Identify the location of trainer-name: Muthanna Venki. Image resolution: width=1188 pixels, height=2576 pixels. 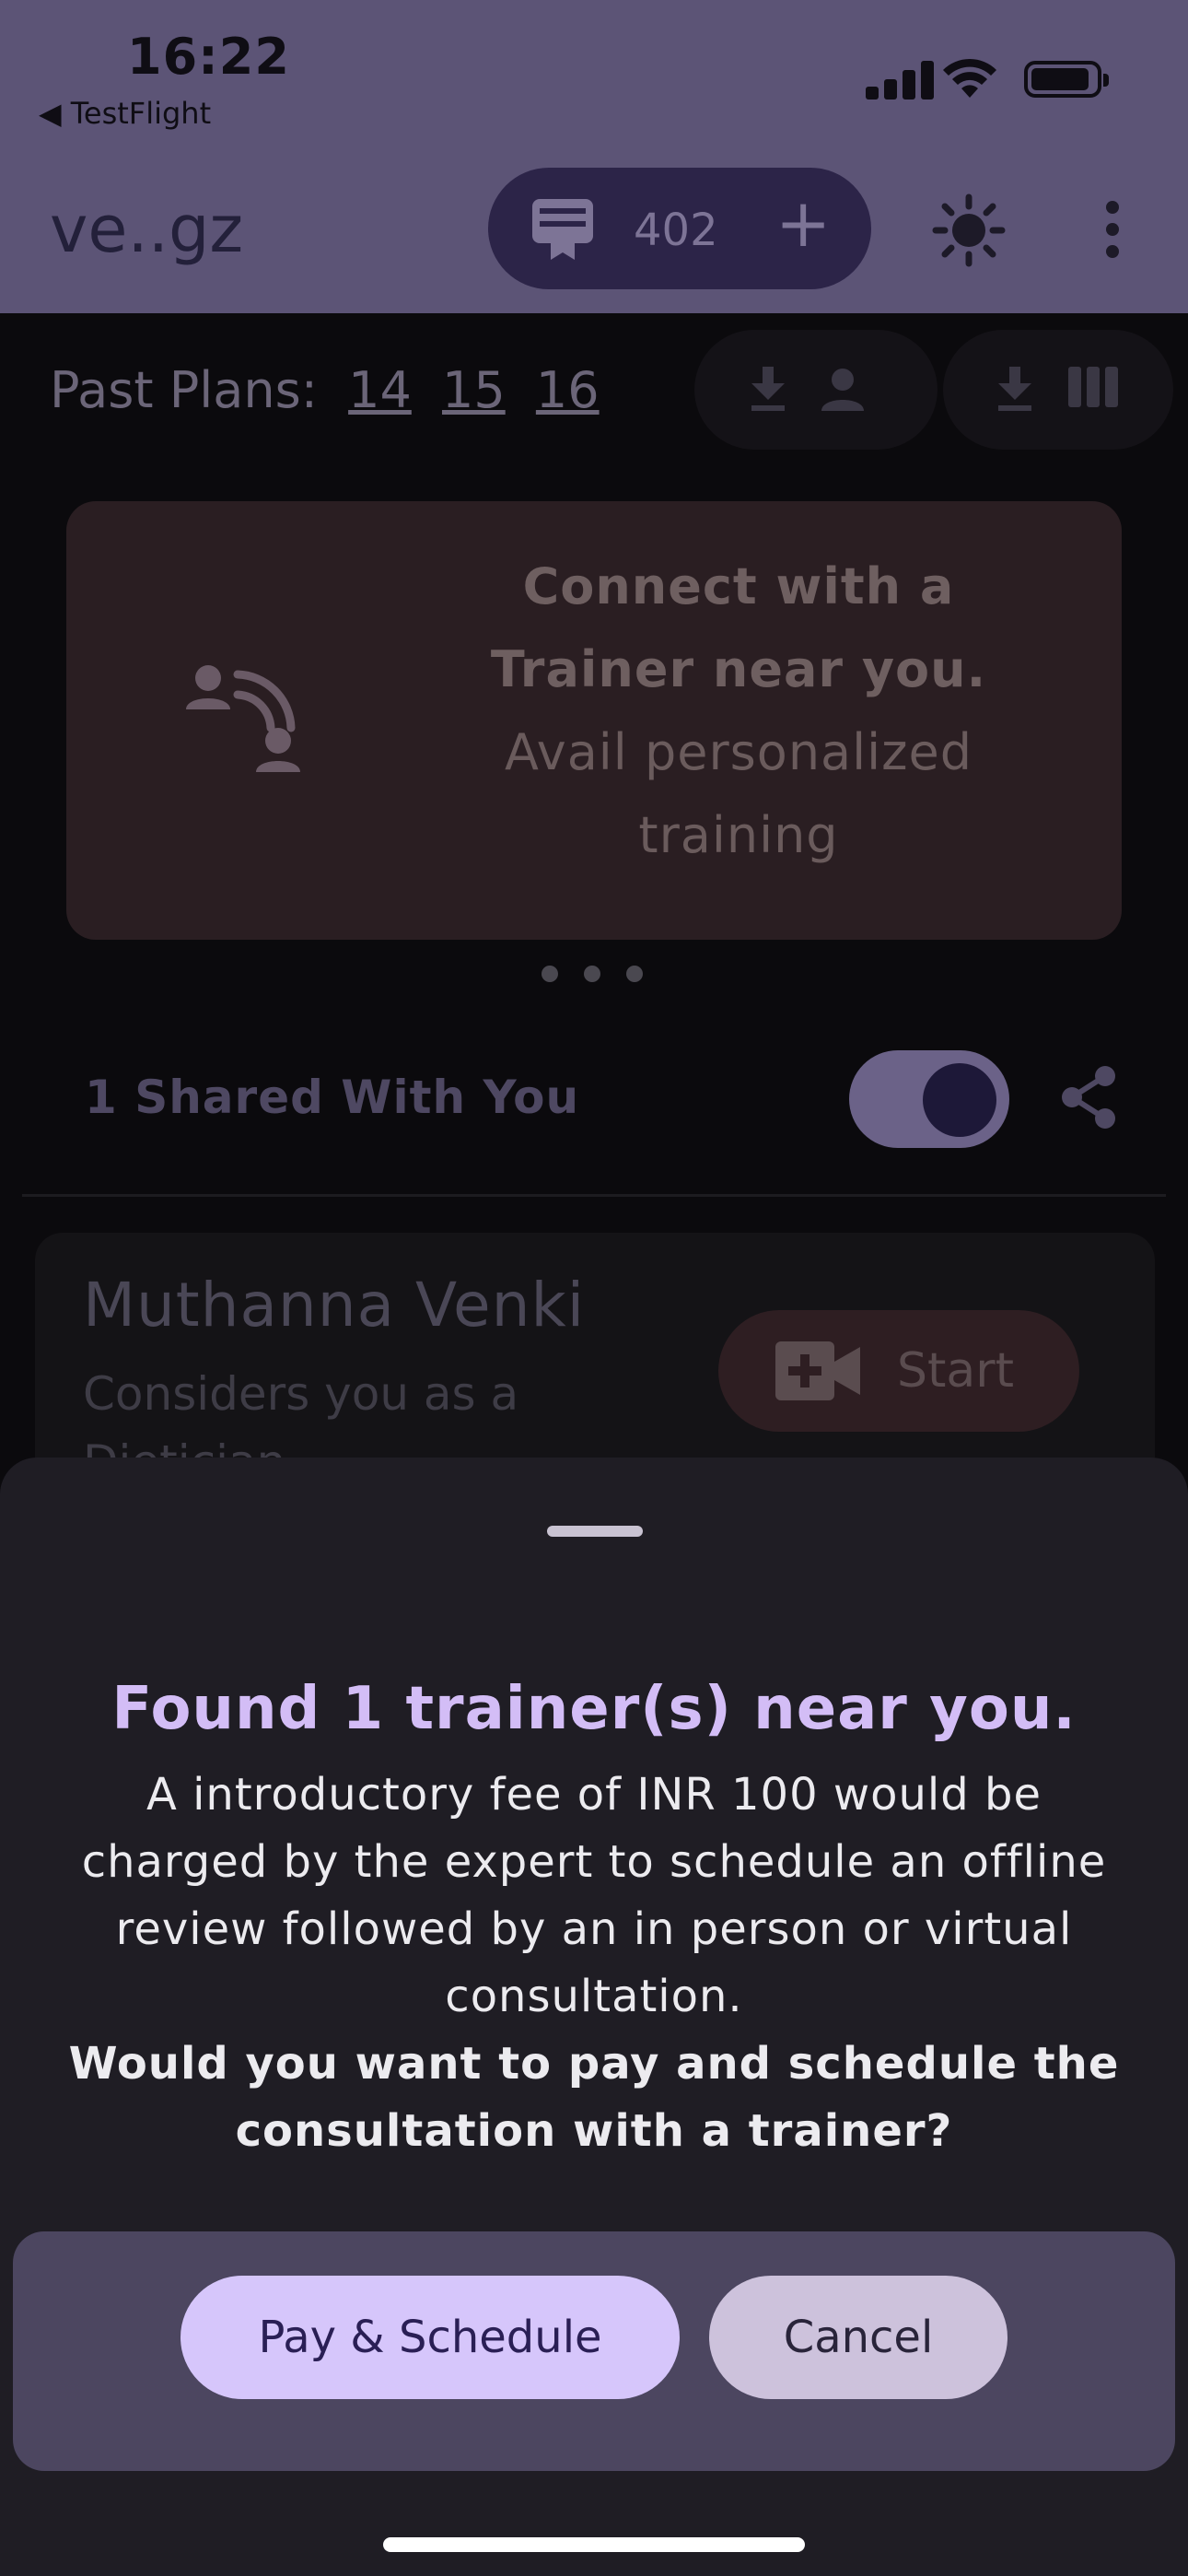
(335, 1305).